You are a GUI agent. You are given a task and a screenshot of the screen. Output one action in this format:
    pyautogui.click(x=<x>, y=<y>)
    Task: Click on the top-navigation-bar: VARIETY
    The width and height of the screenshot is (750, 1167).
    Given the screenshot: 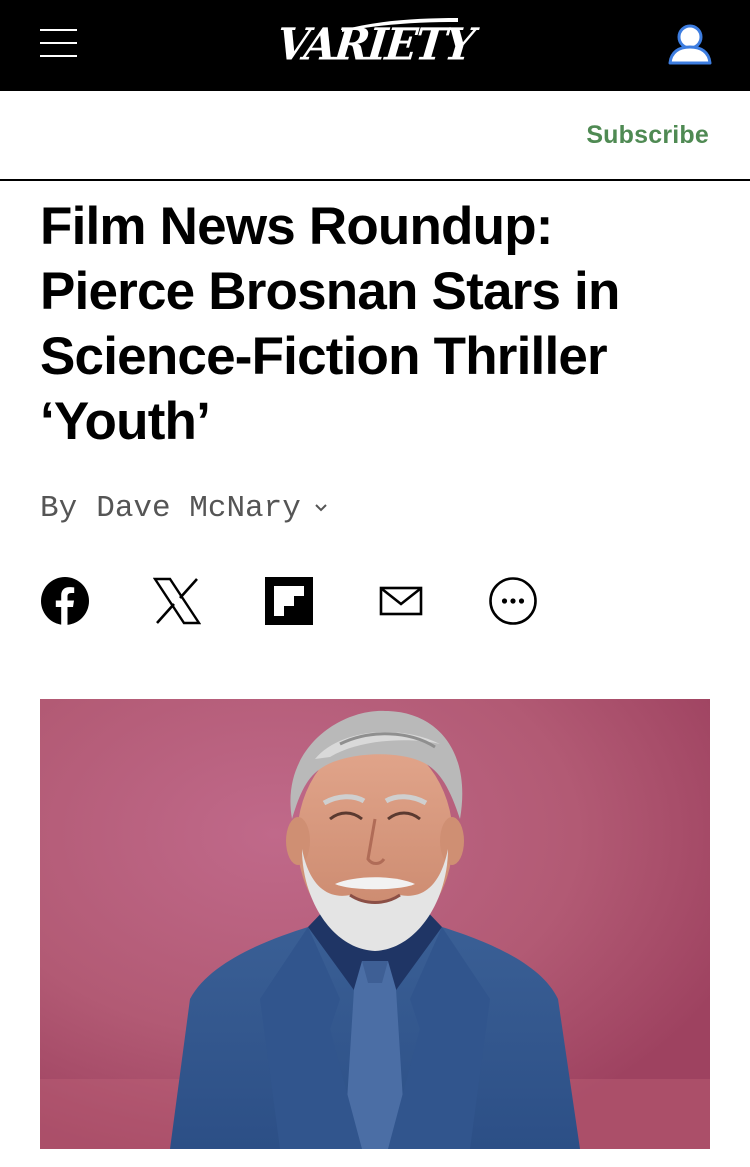 What is the action you would take?
    pyautogui.click(x=375, y=45)
    